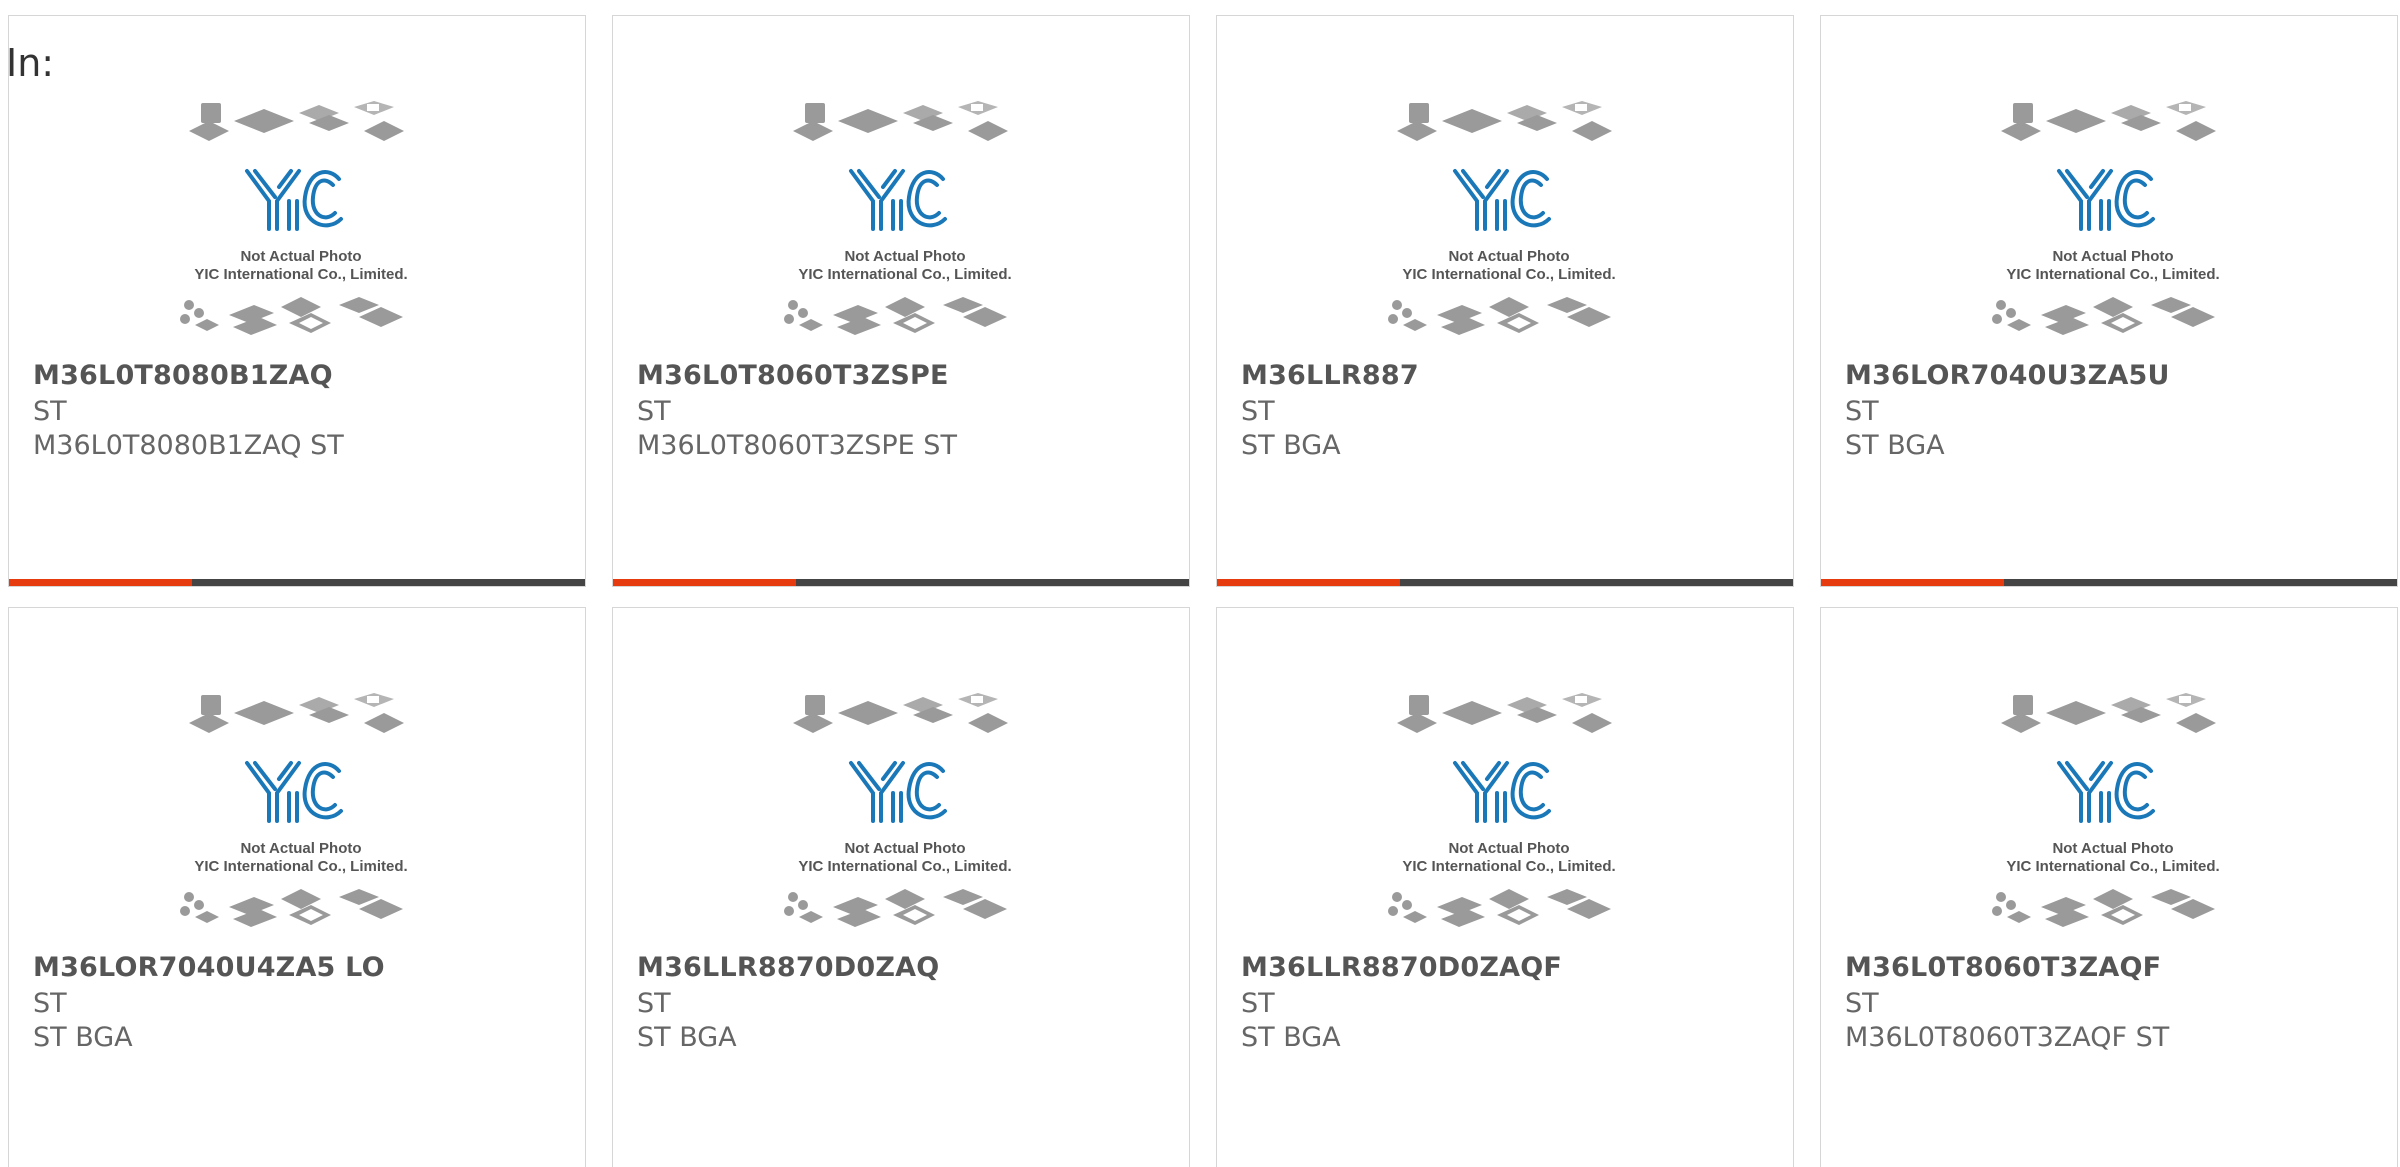  I want to click on in-label: In:, so click(30, 63).